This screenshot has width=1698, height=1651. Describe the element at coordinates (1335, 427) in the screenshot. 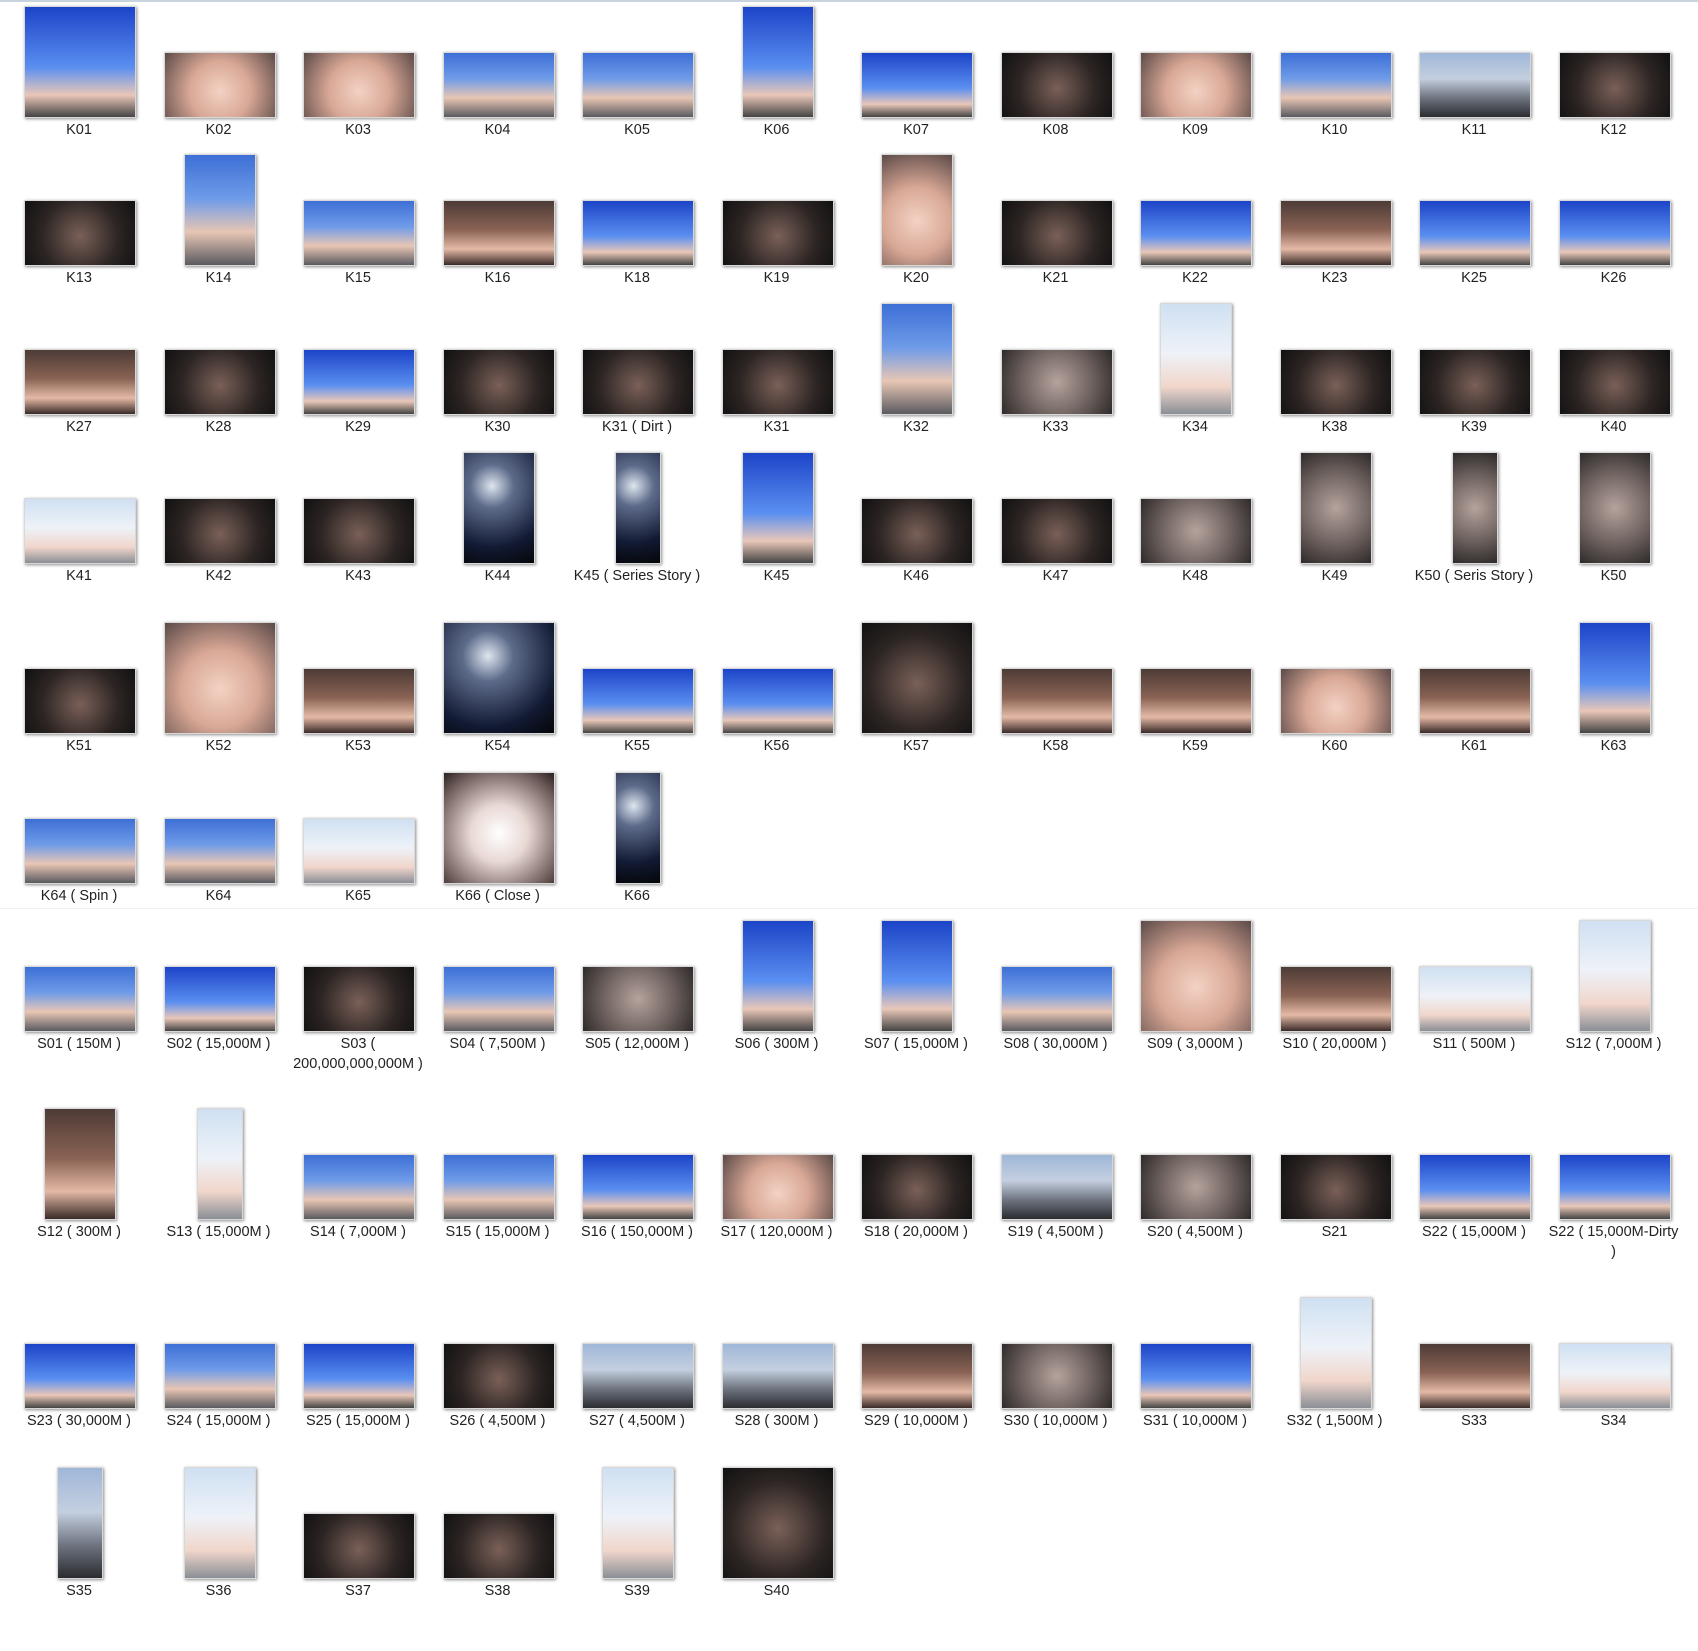

I see `file-name-label: K38` at that location.